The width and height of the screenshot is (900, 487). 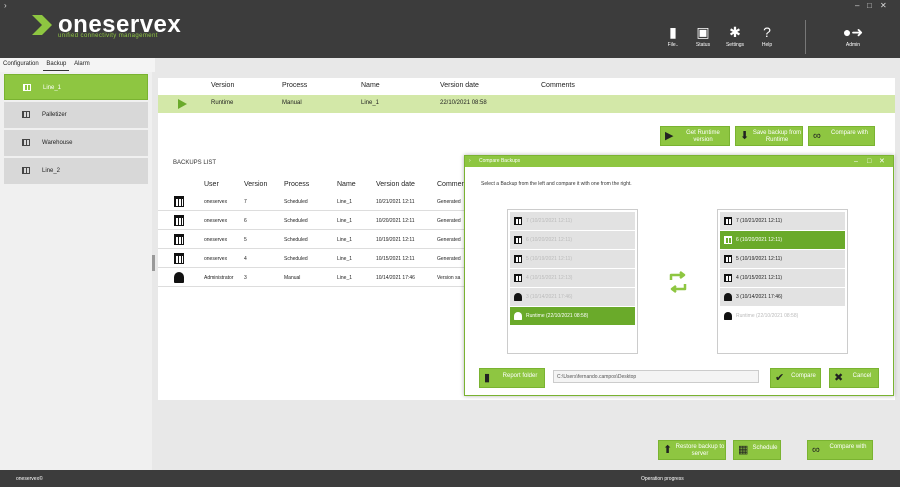 What do you see at coordinates (76, 143) in the screenshot?
I see `sidebar-item-warehouse: Warehouse` at bounding box center [76, 143].